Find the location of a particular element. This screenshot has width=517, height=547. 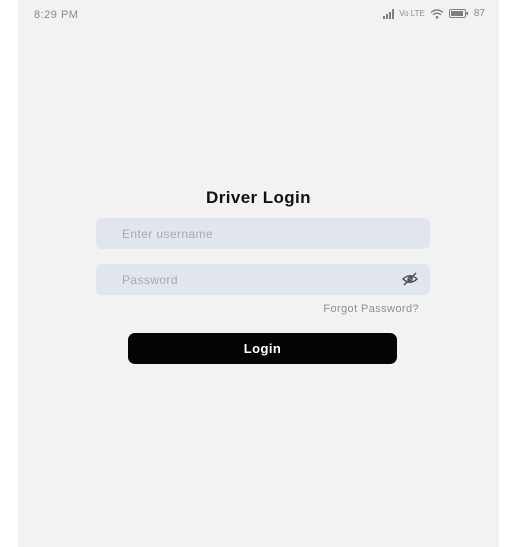

username-field-container is located at coordinates (263, 233).